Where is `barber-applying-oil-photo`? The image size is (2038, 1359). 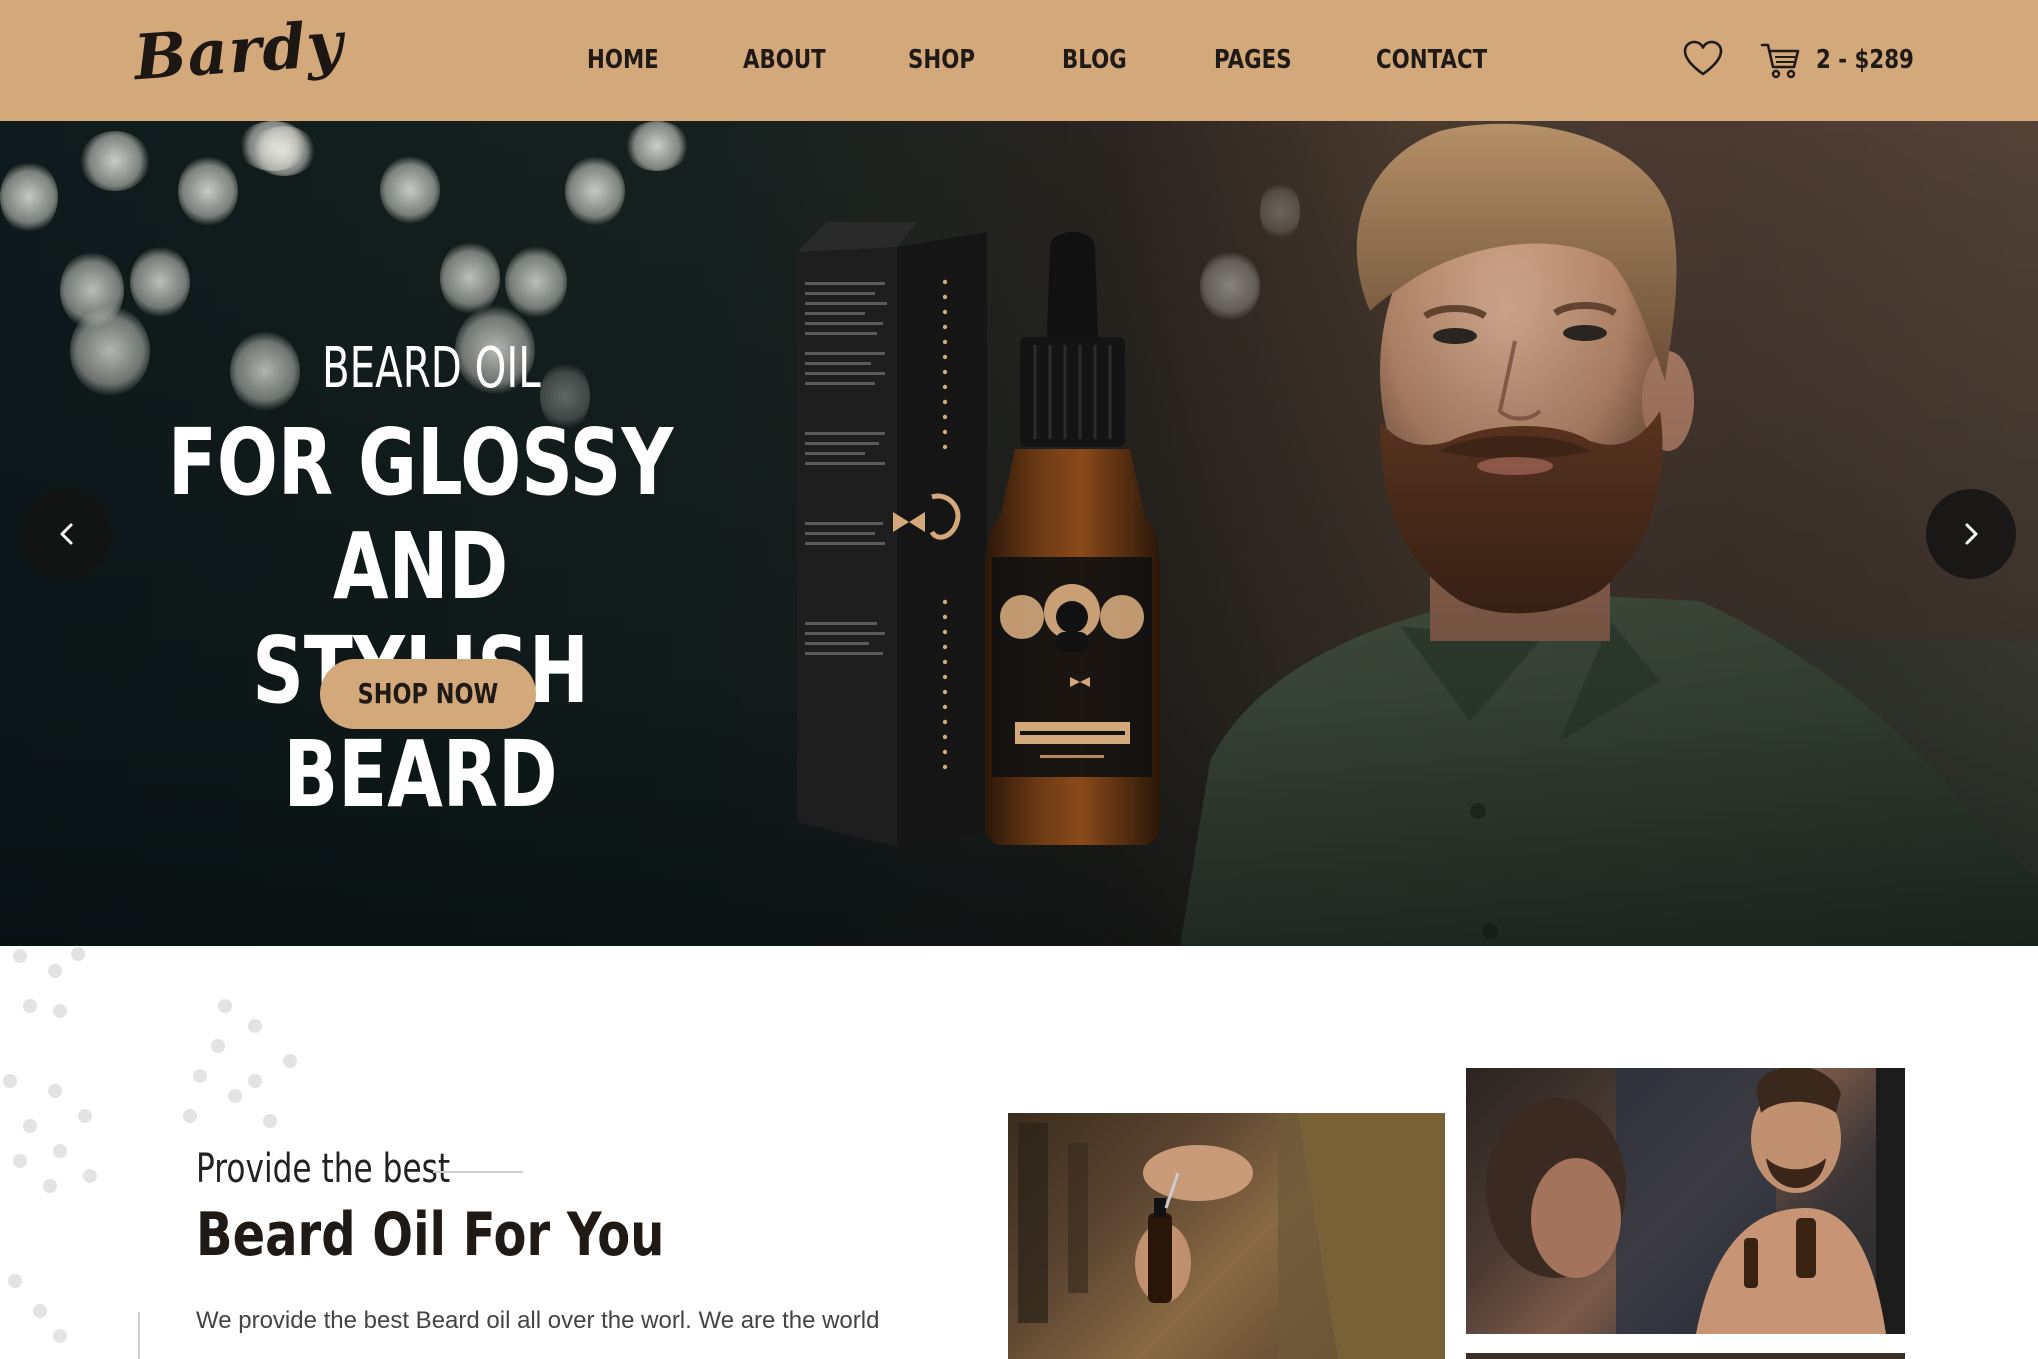
barber-applying-oil-photo is located at coordinates (1226, 1236).